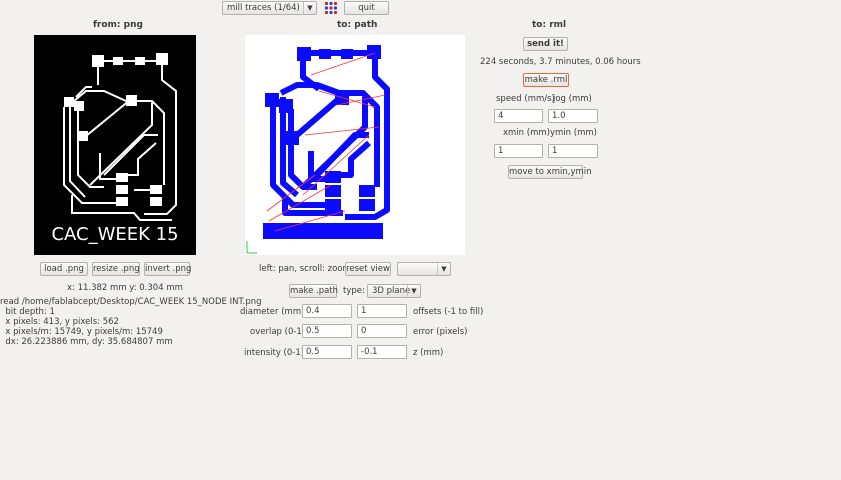  Describe the element at coordinates (448, 312) in the screenshot. I see `offsets-label: offsets (-1 to fill)` at that location.